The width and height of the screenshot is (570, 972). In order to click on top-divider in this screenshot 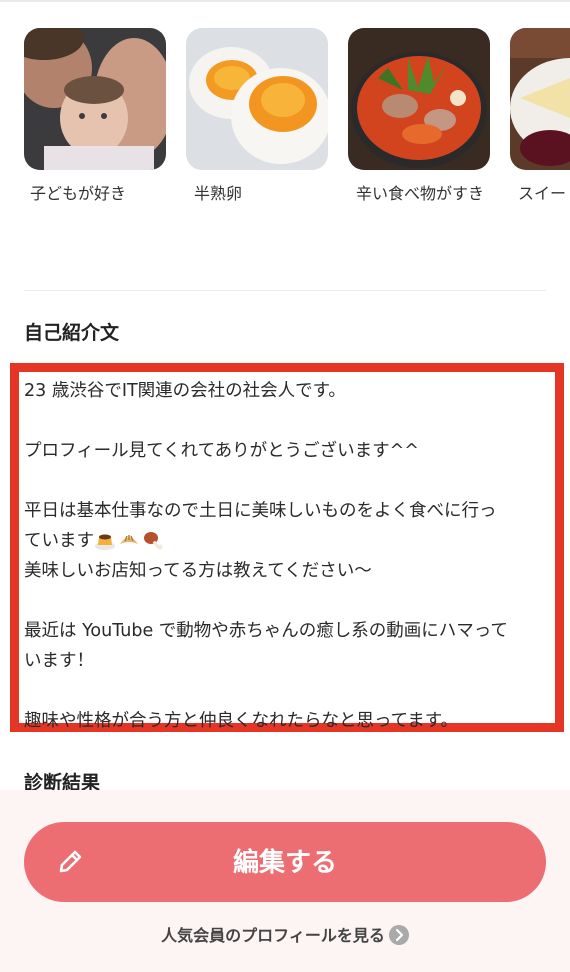, I will do `click(285, 1)`.